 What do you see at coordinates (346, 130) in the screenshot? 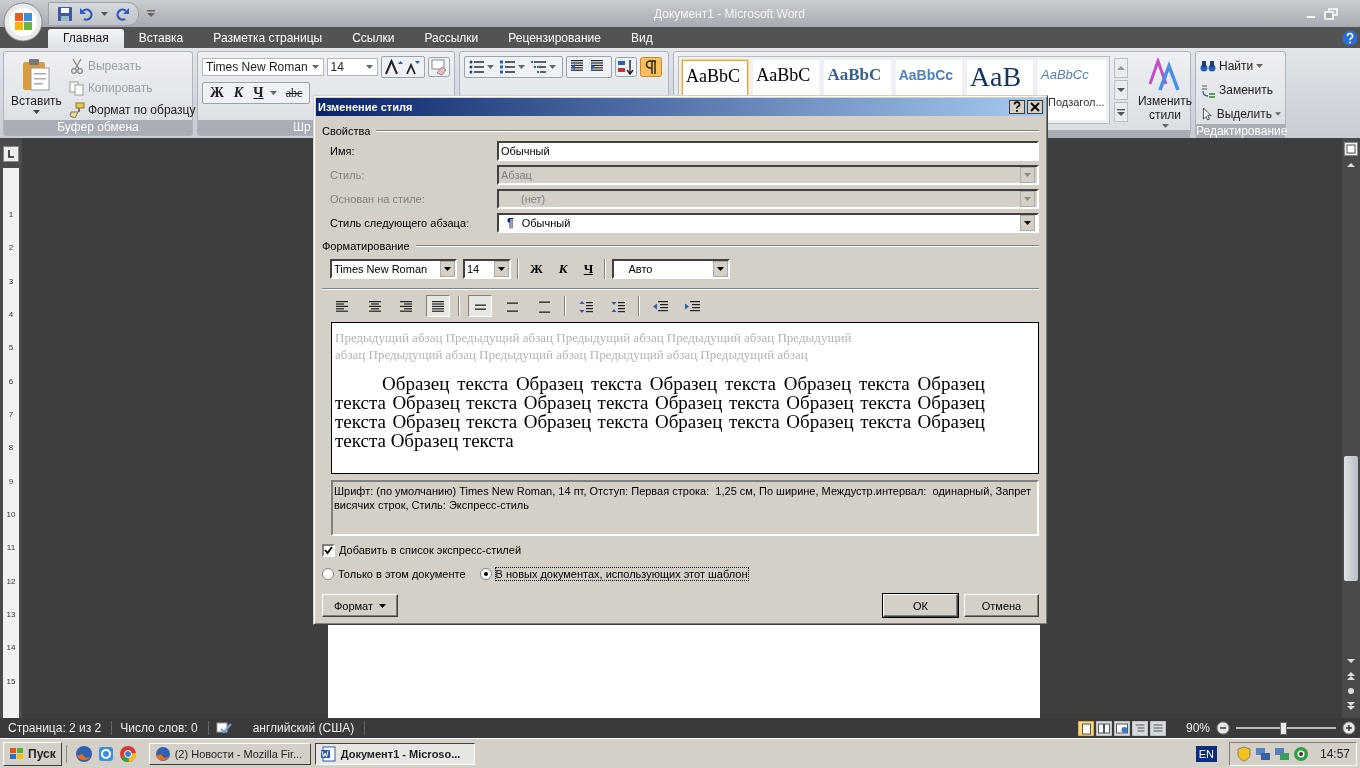
I see `section-heading: Свойства` at bounding box center [346, 130].